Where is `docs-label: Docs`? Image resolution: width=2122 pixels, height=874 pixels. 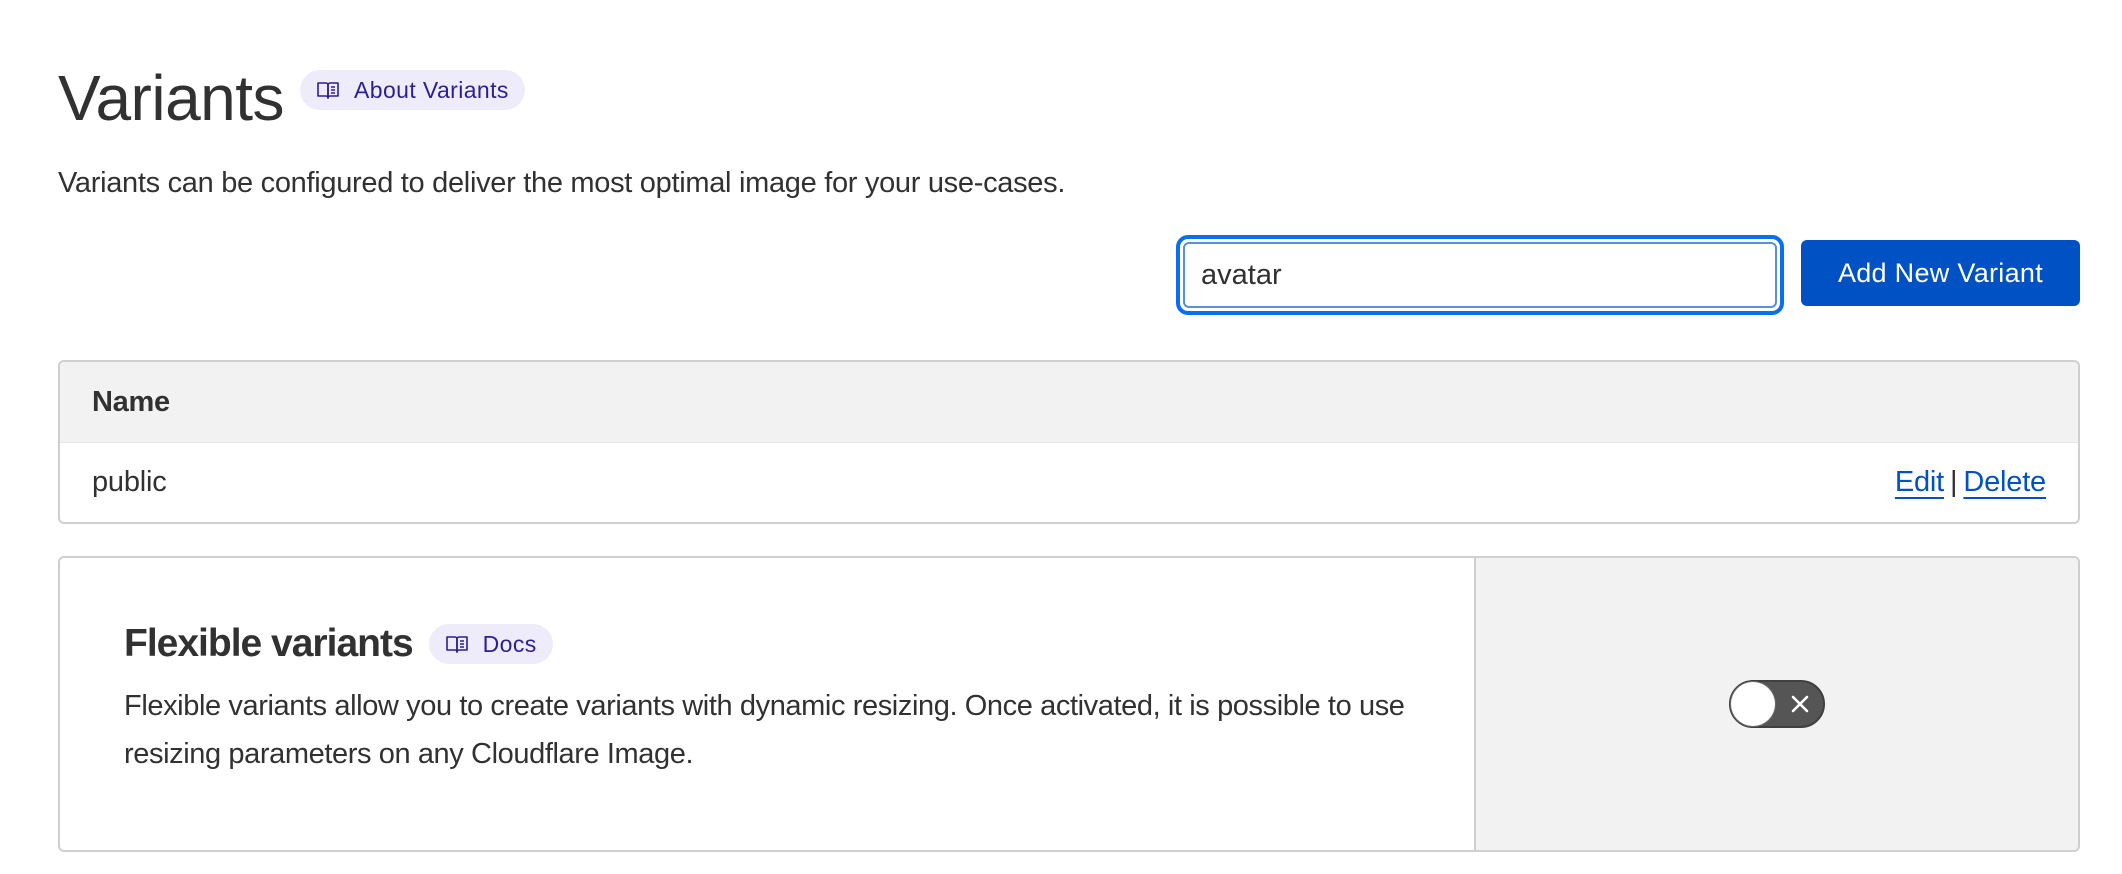 docs-label: Docs is located at coordinates (509, 643).